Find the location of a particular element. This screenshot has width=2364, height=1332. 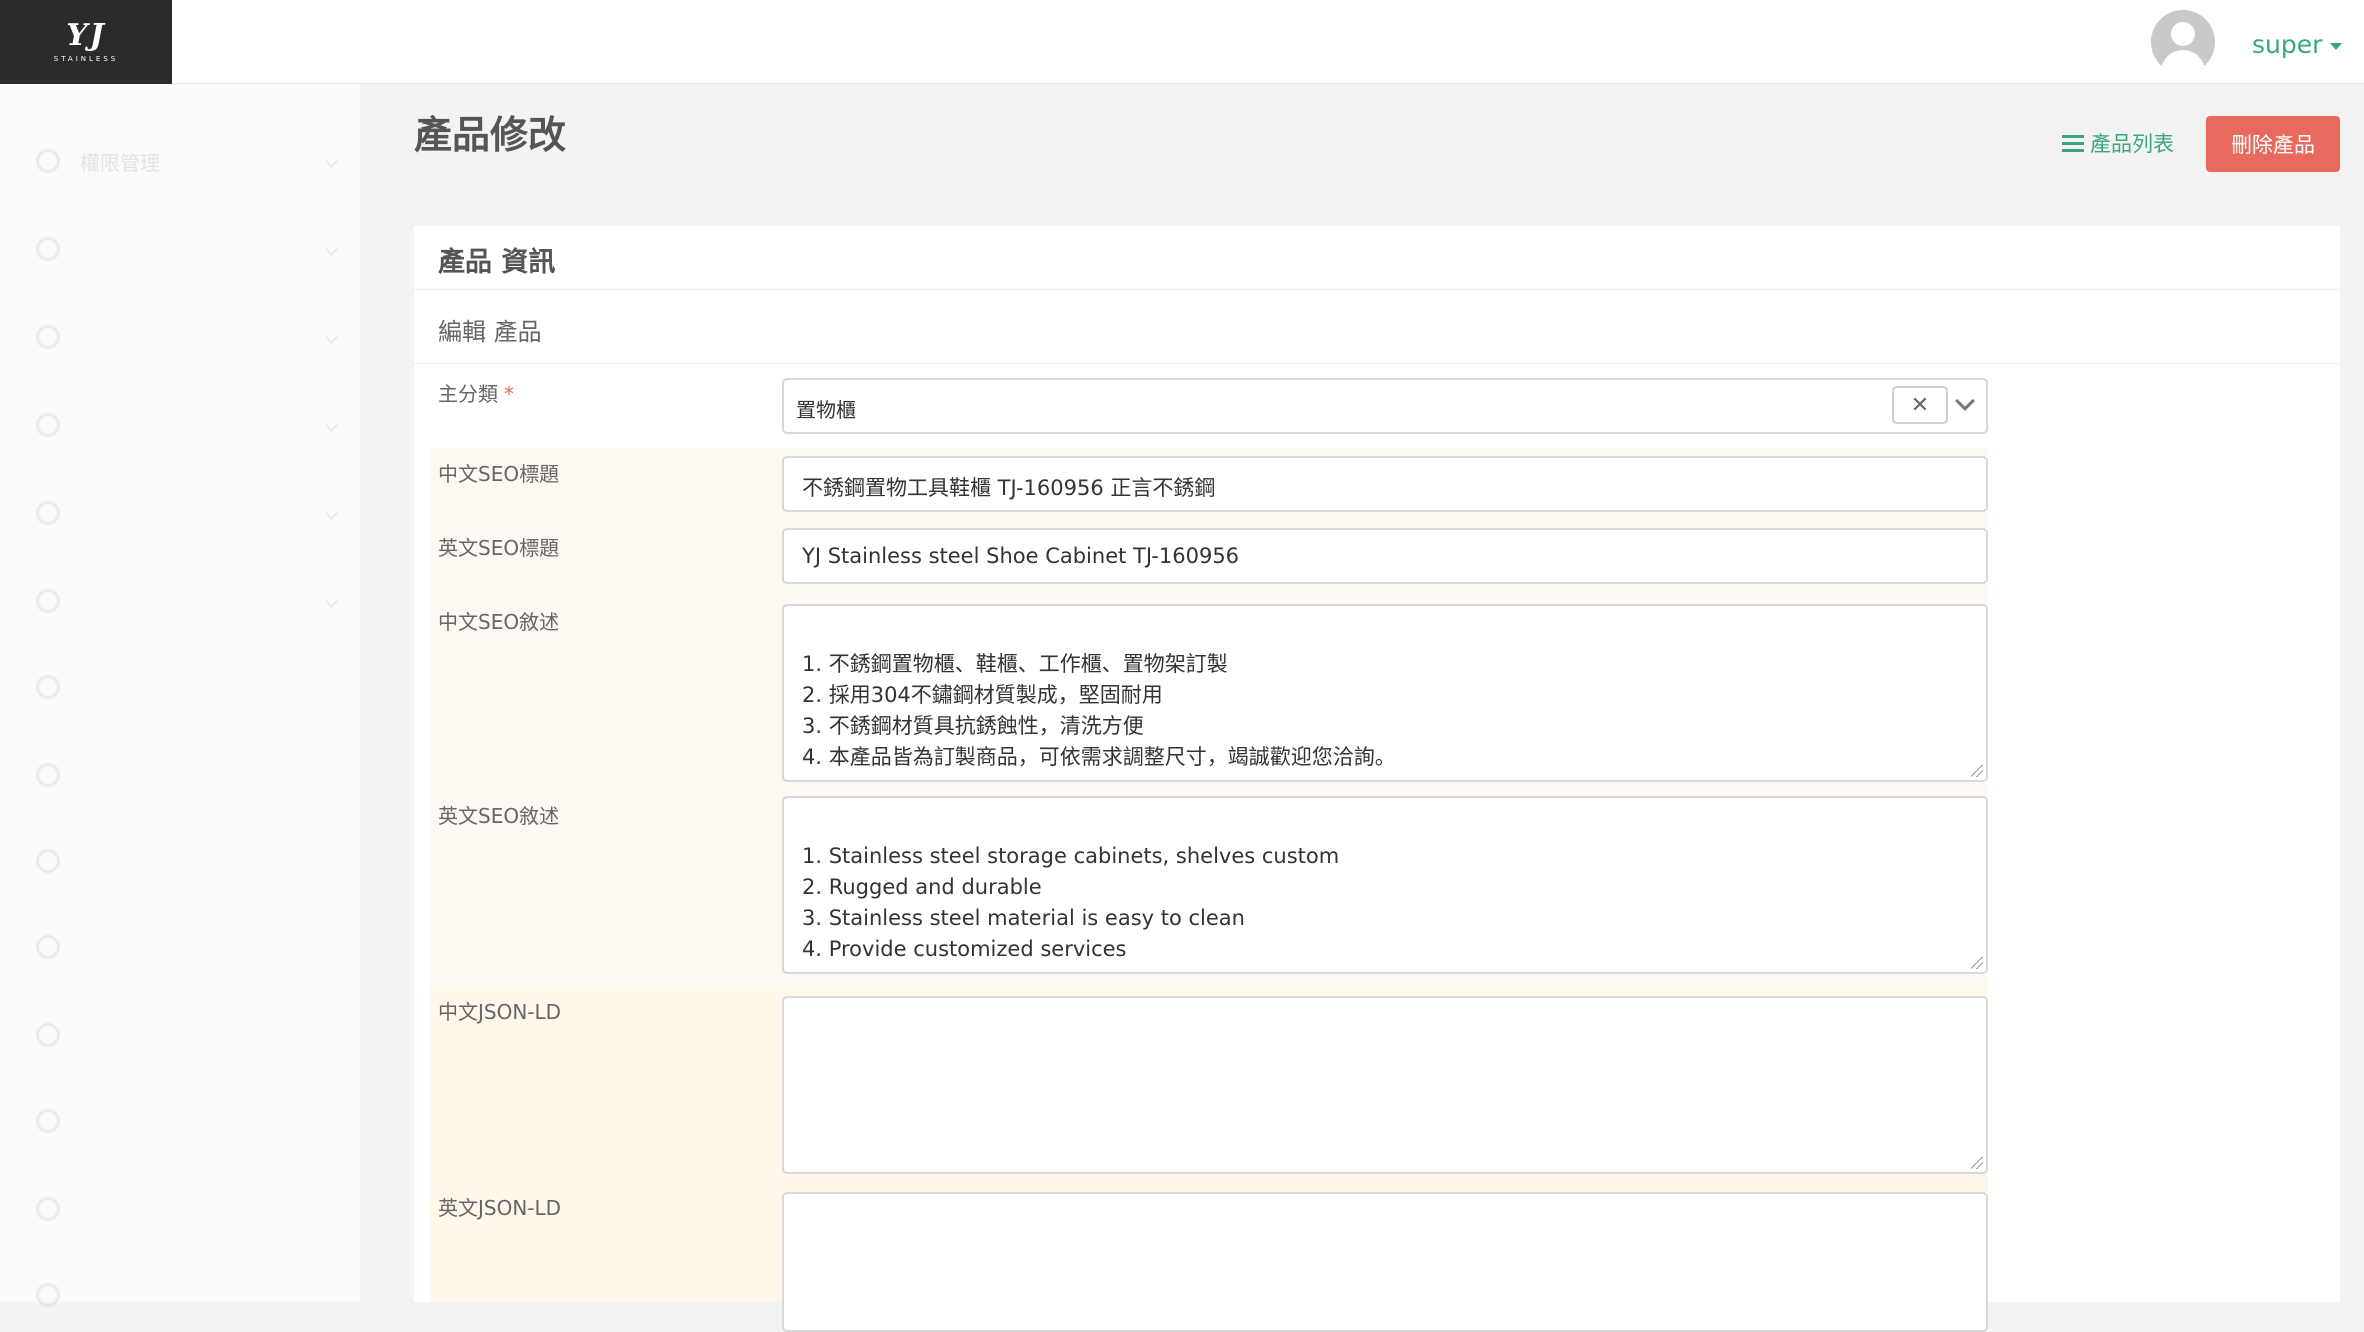

user-avatar is located at coordinates (2183, 42).